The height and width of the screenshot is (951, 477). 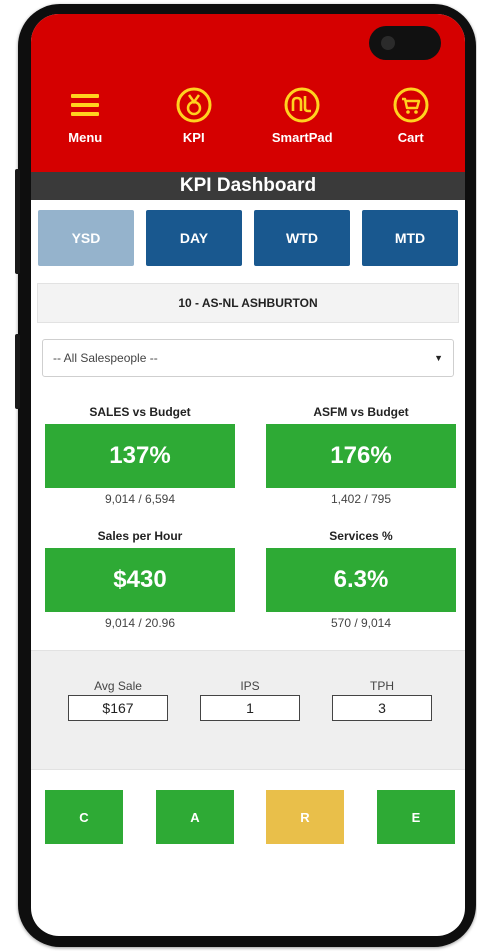 I want to click on smartpad-logo-icon, so click(x=302, y=105).